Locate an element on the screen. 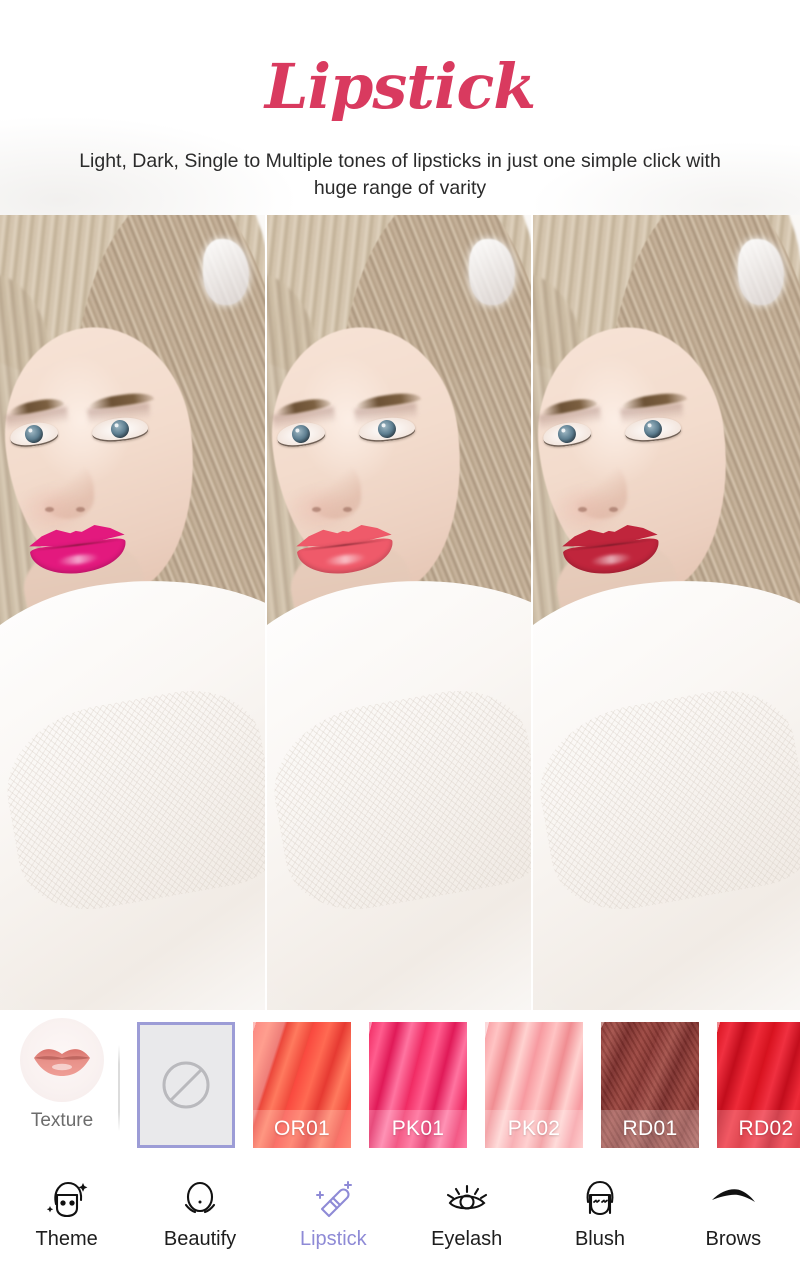 The image size is (800, 1280). nav-label: Theme is located at coordinates (66, 1239).